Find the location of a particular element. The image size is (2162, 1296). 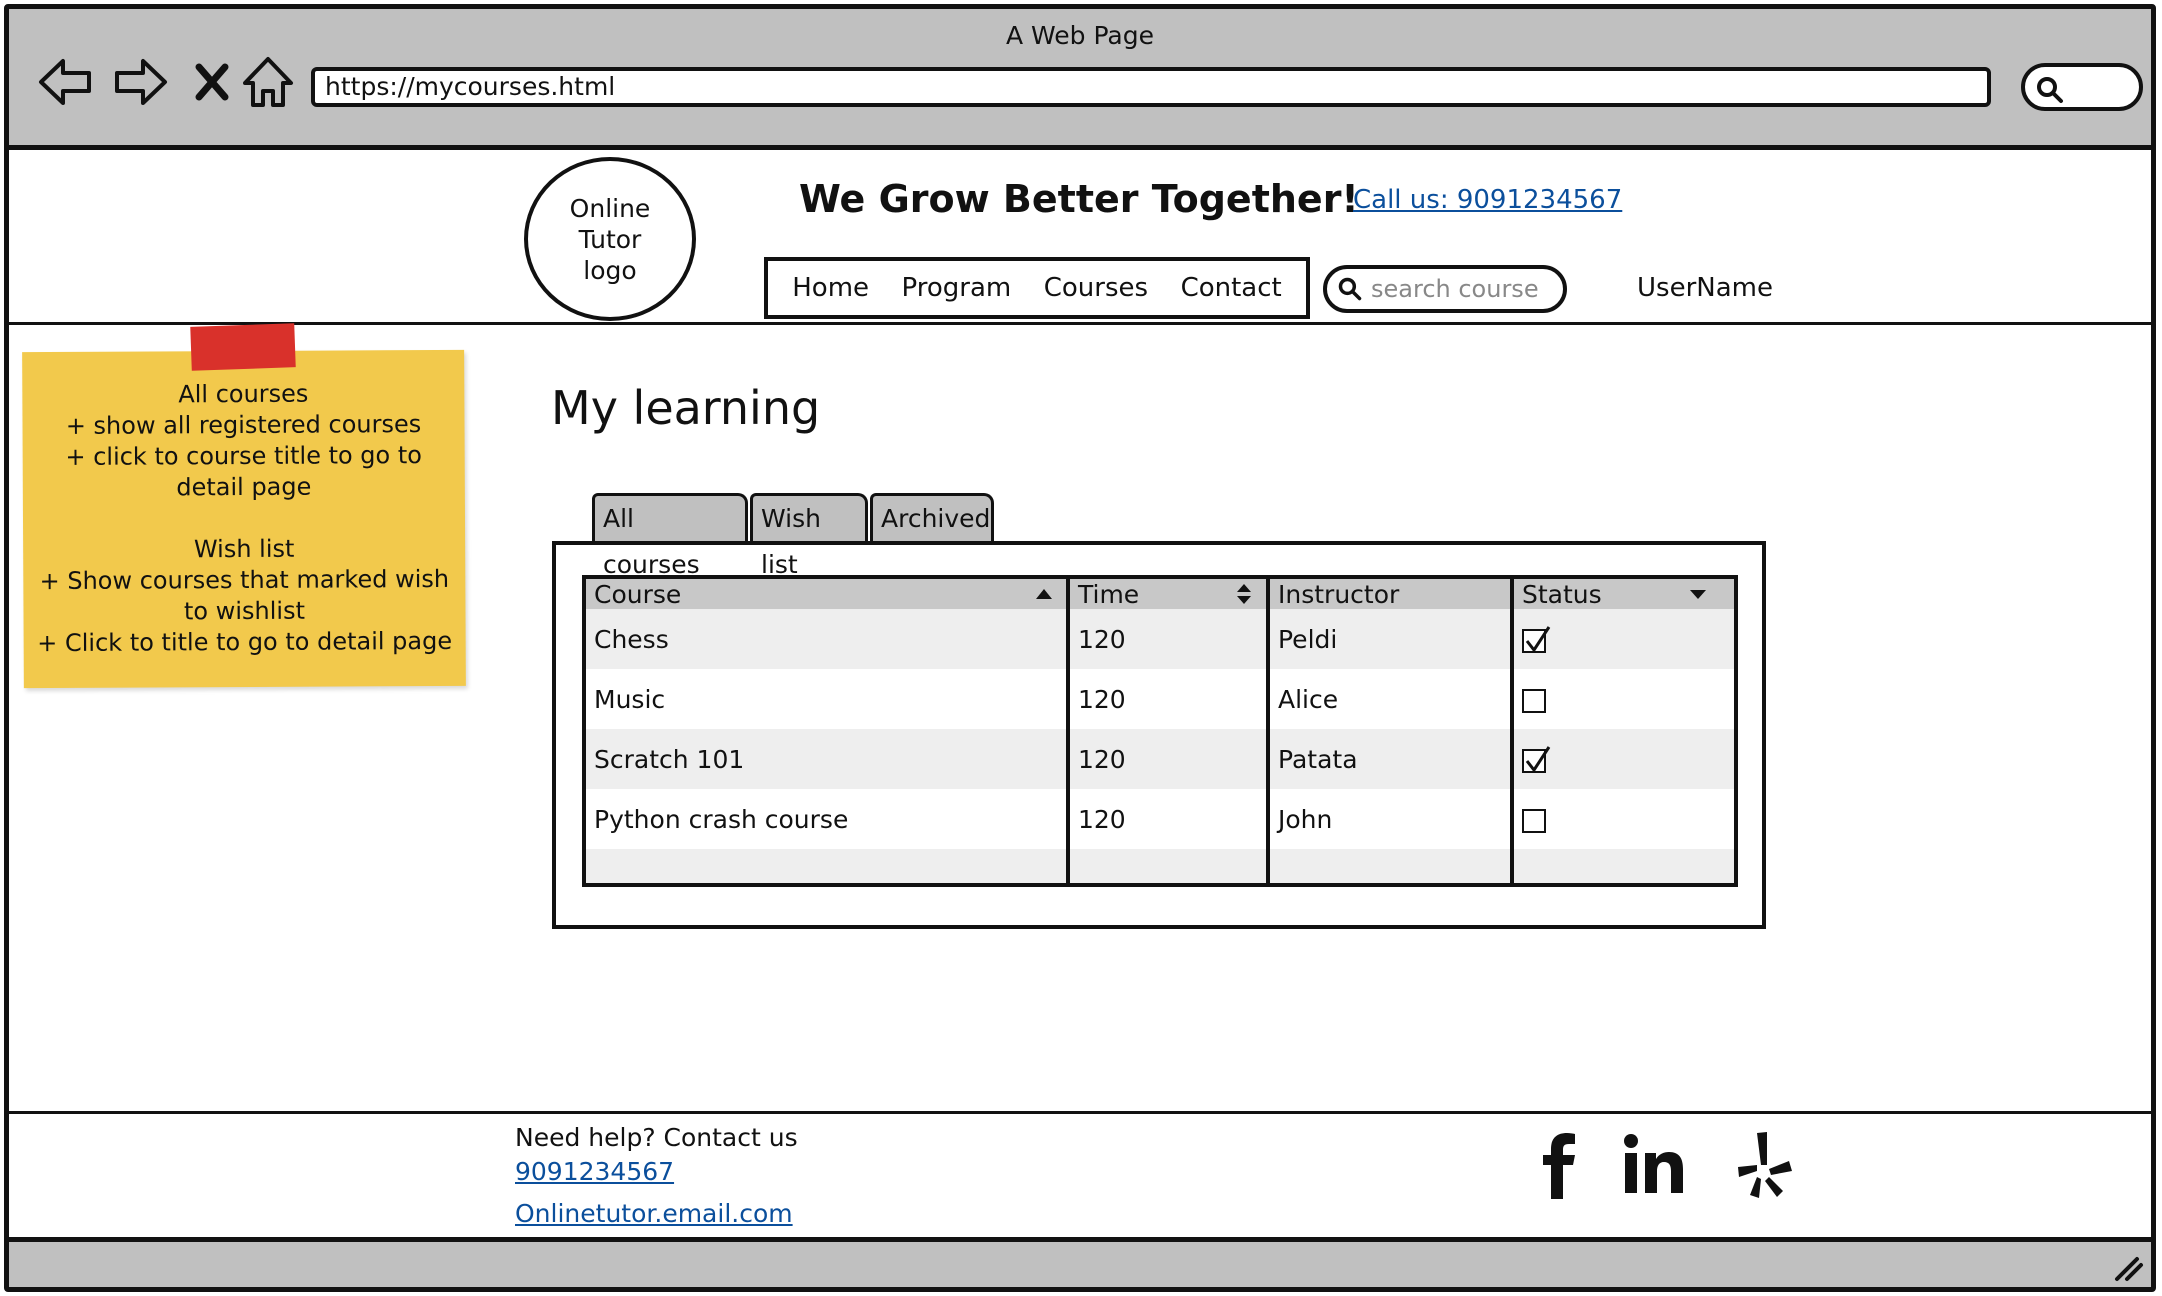

note-line: Wish list is located at coordinates (244, 549).